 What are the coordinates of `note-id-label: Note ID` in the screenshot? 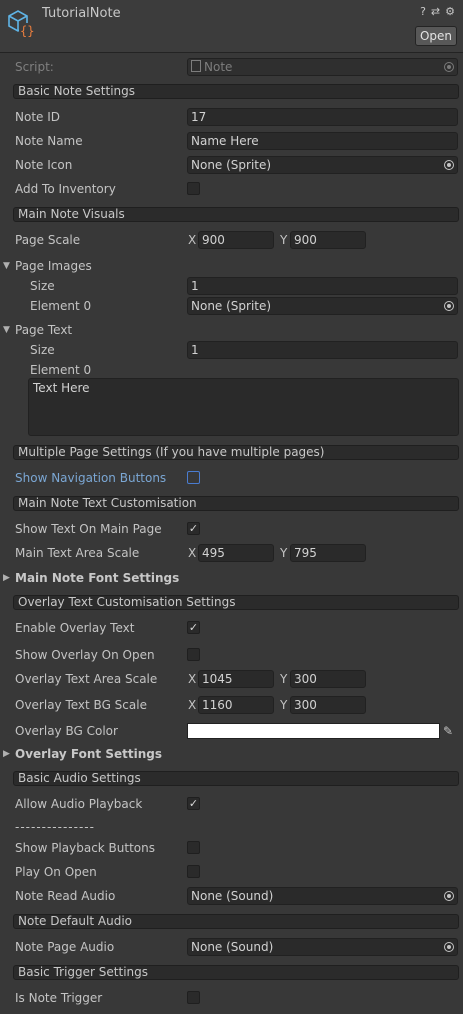 It's located at (37, 117).